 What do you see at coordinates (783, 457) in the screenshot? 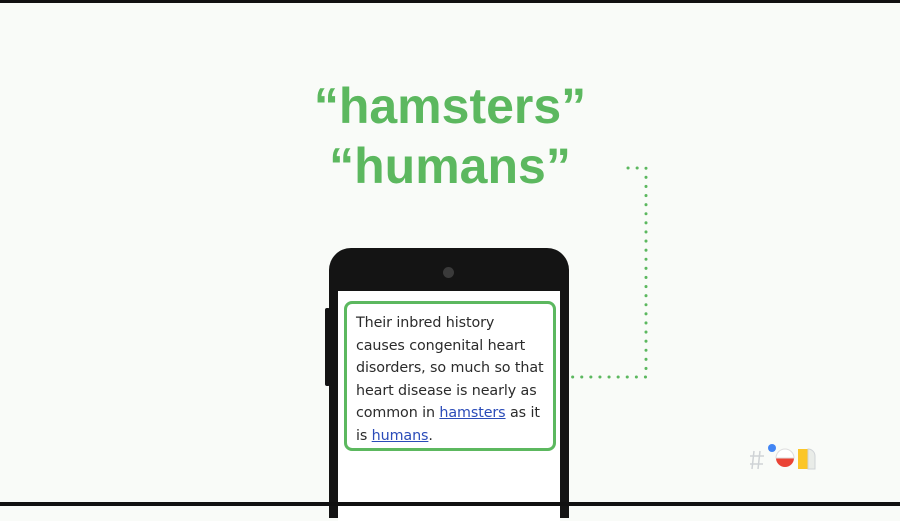
I see `io-hashtag-logo-icon` at bounding box center [783, 457].